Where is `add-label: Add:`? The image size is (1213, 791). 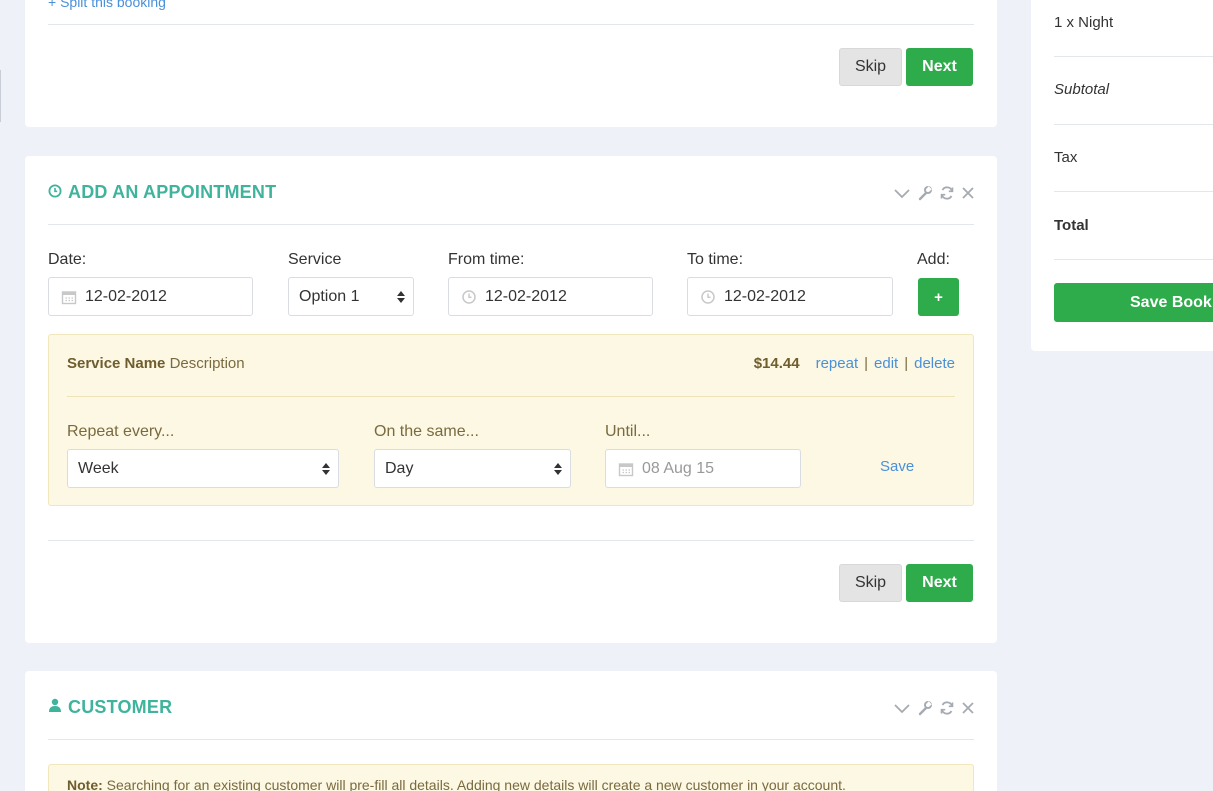 add-label: Add: is located at coordinates (933, 259).